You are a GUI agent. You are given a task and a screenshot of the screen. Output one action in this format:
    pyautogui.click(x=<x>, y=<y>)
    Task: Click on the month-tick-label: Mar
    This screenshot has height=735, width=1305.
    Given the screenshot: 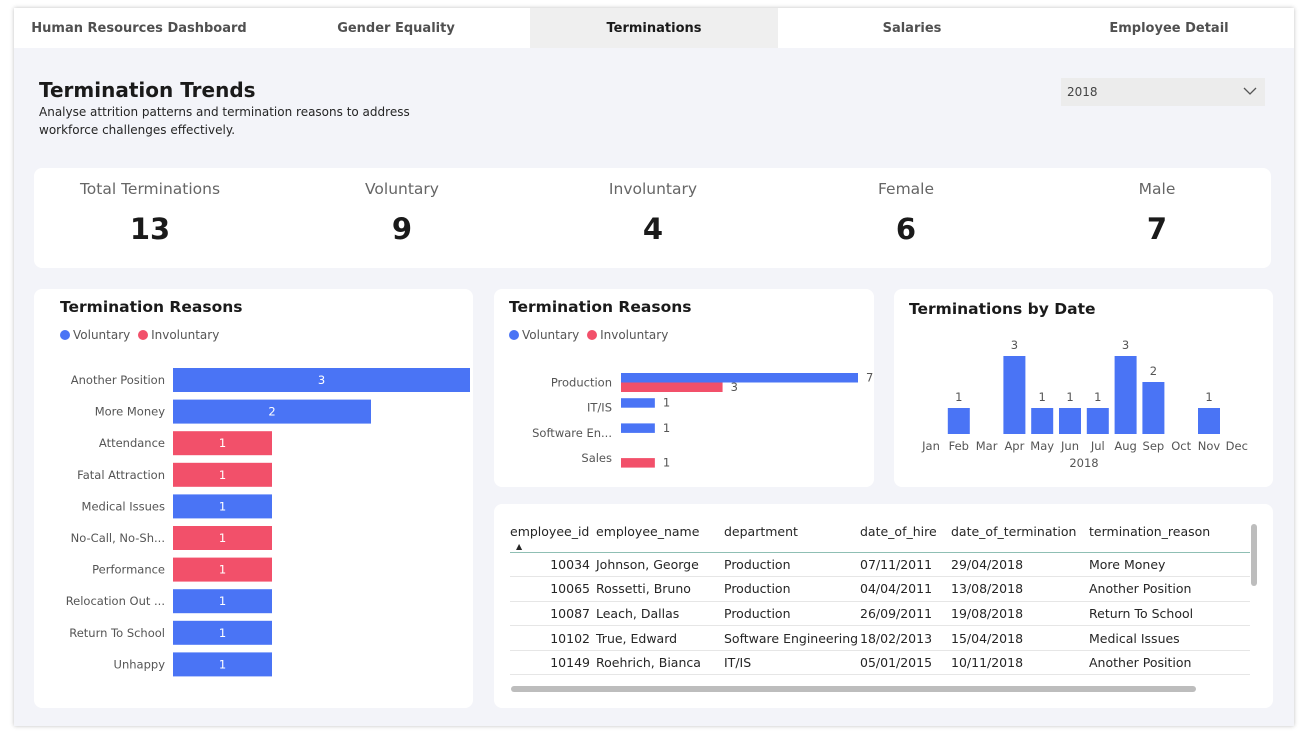 What is the action you would take?
    pyautogui.click(x=987, y=446)
    